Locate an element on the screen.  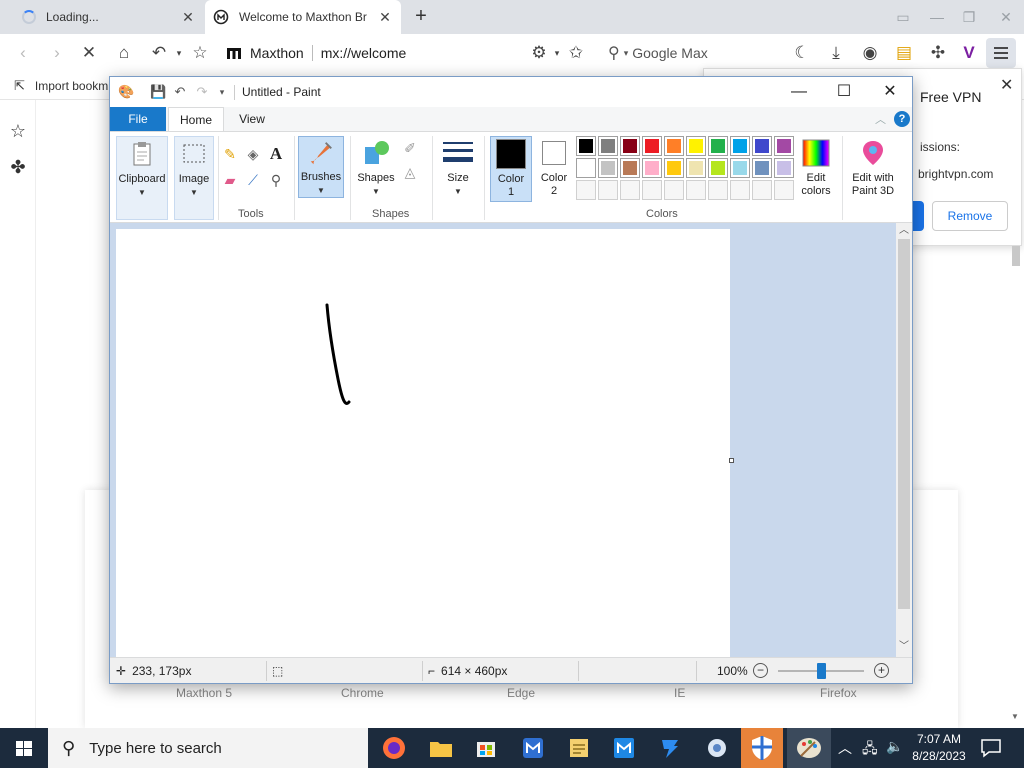
search-box: ⚲ ▾ Google Max is located at coordinates (690, 53).